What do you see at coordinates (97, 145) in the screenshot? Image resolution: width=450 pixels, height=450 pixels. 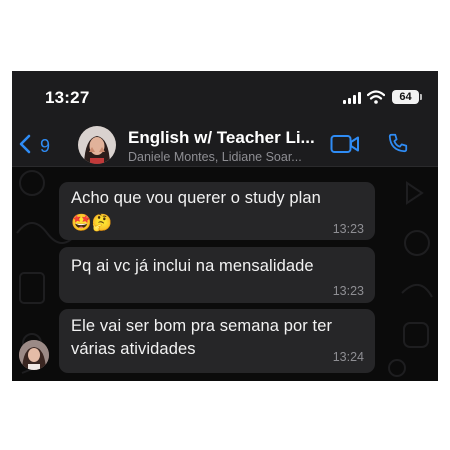 I see `group-avatar` at bounding box center [97, 145].